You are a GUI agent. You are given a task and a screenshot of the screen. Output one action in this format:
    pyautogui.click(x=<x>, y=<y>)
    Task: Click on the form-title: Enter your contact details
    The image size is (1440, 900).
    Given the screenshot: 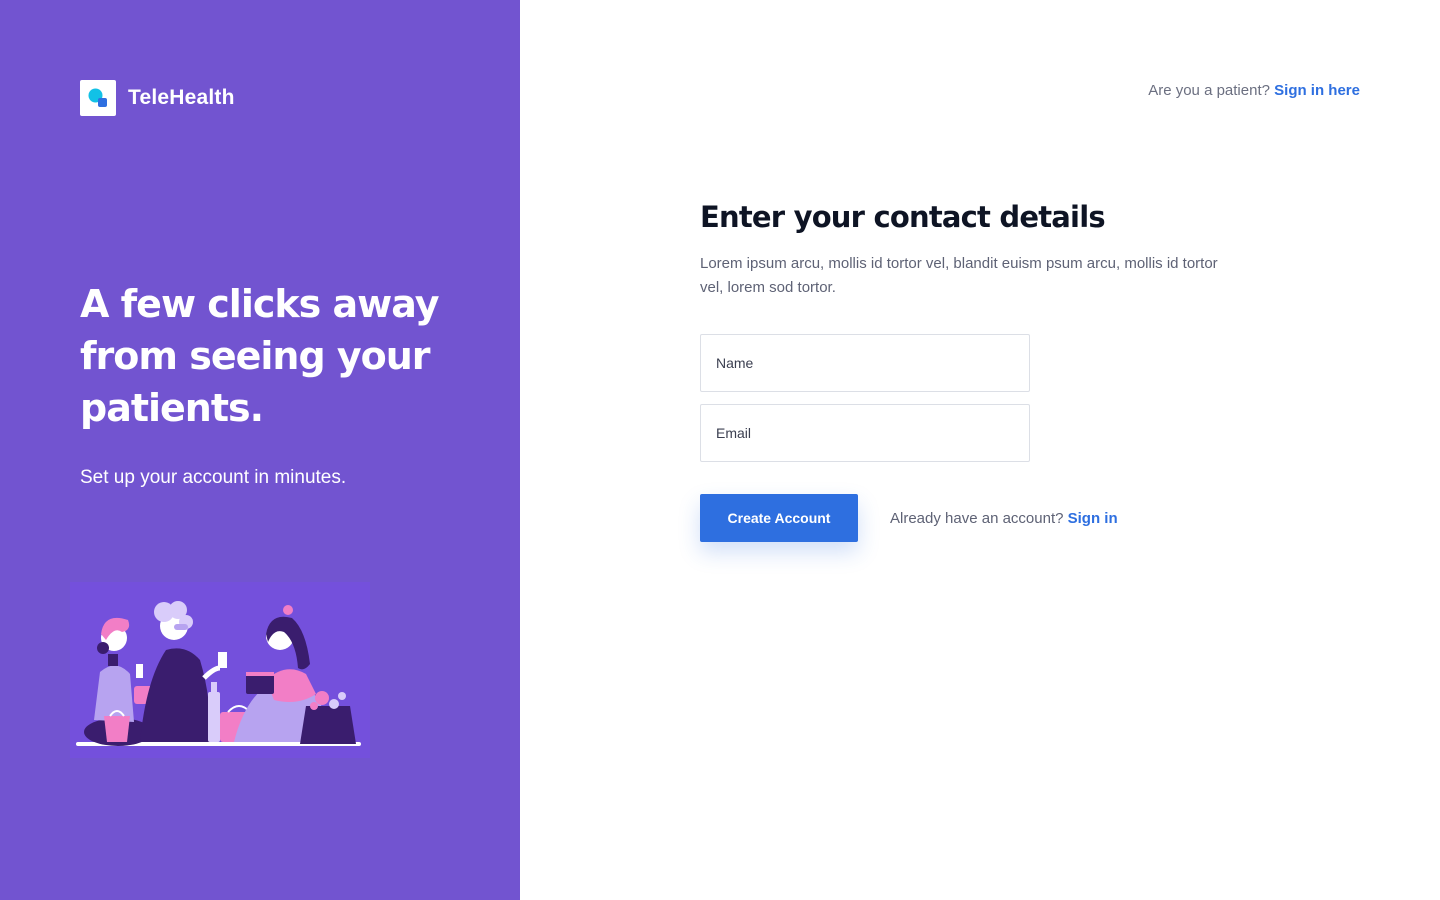 What is the action you would take?
    pyautogui.click(x=903, y=217)
    